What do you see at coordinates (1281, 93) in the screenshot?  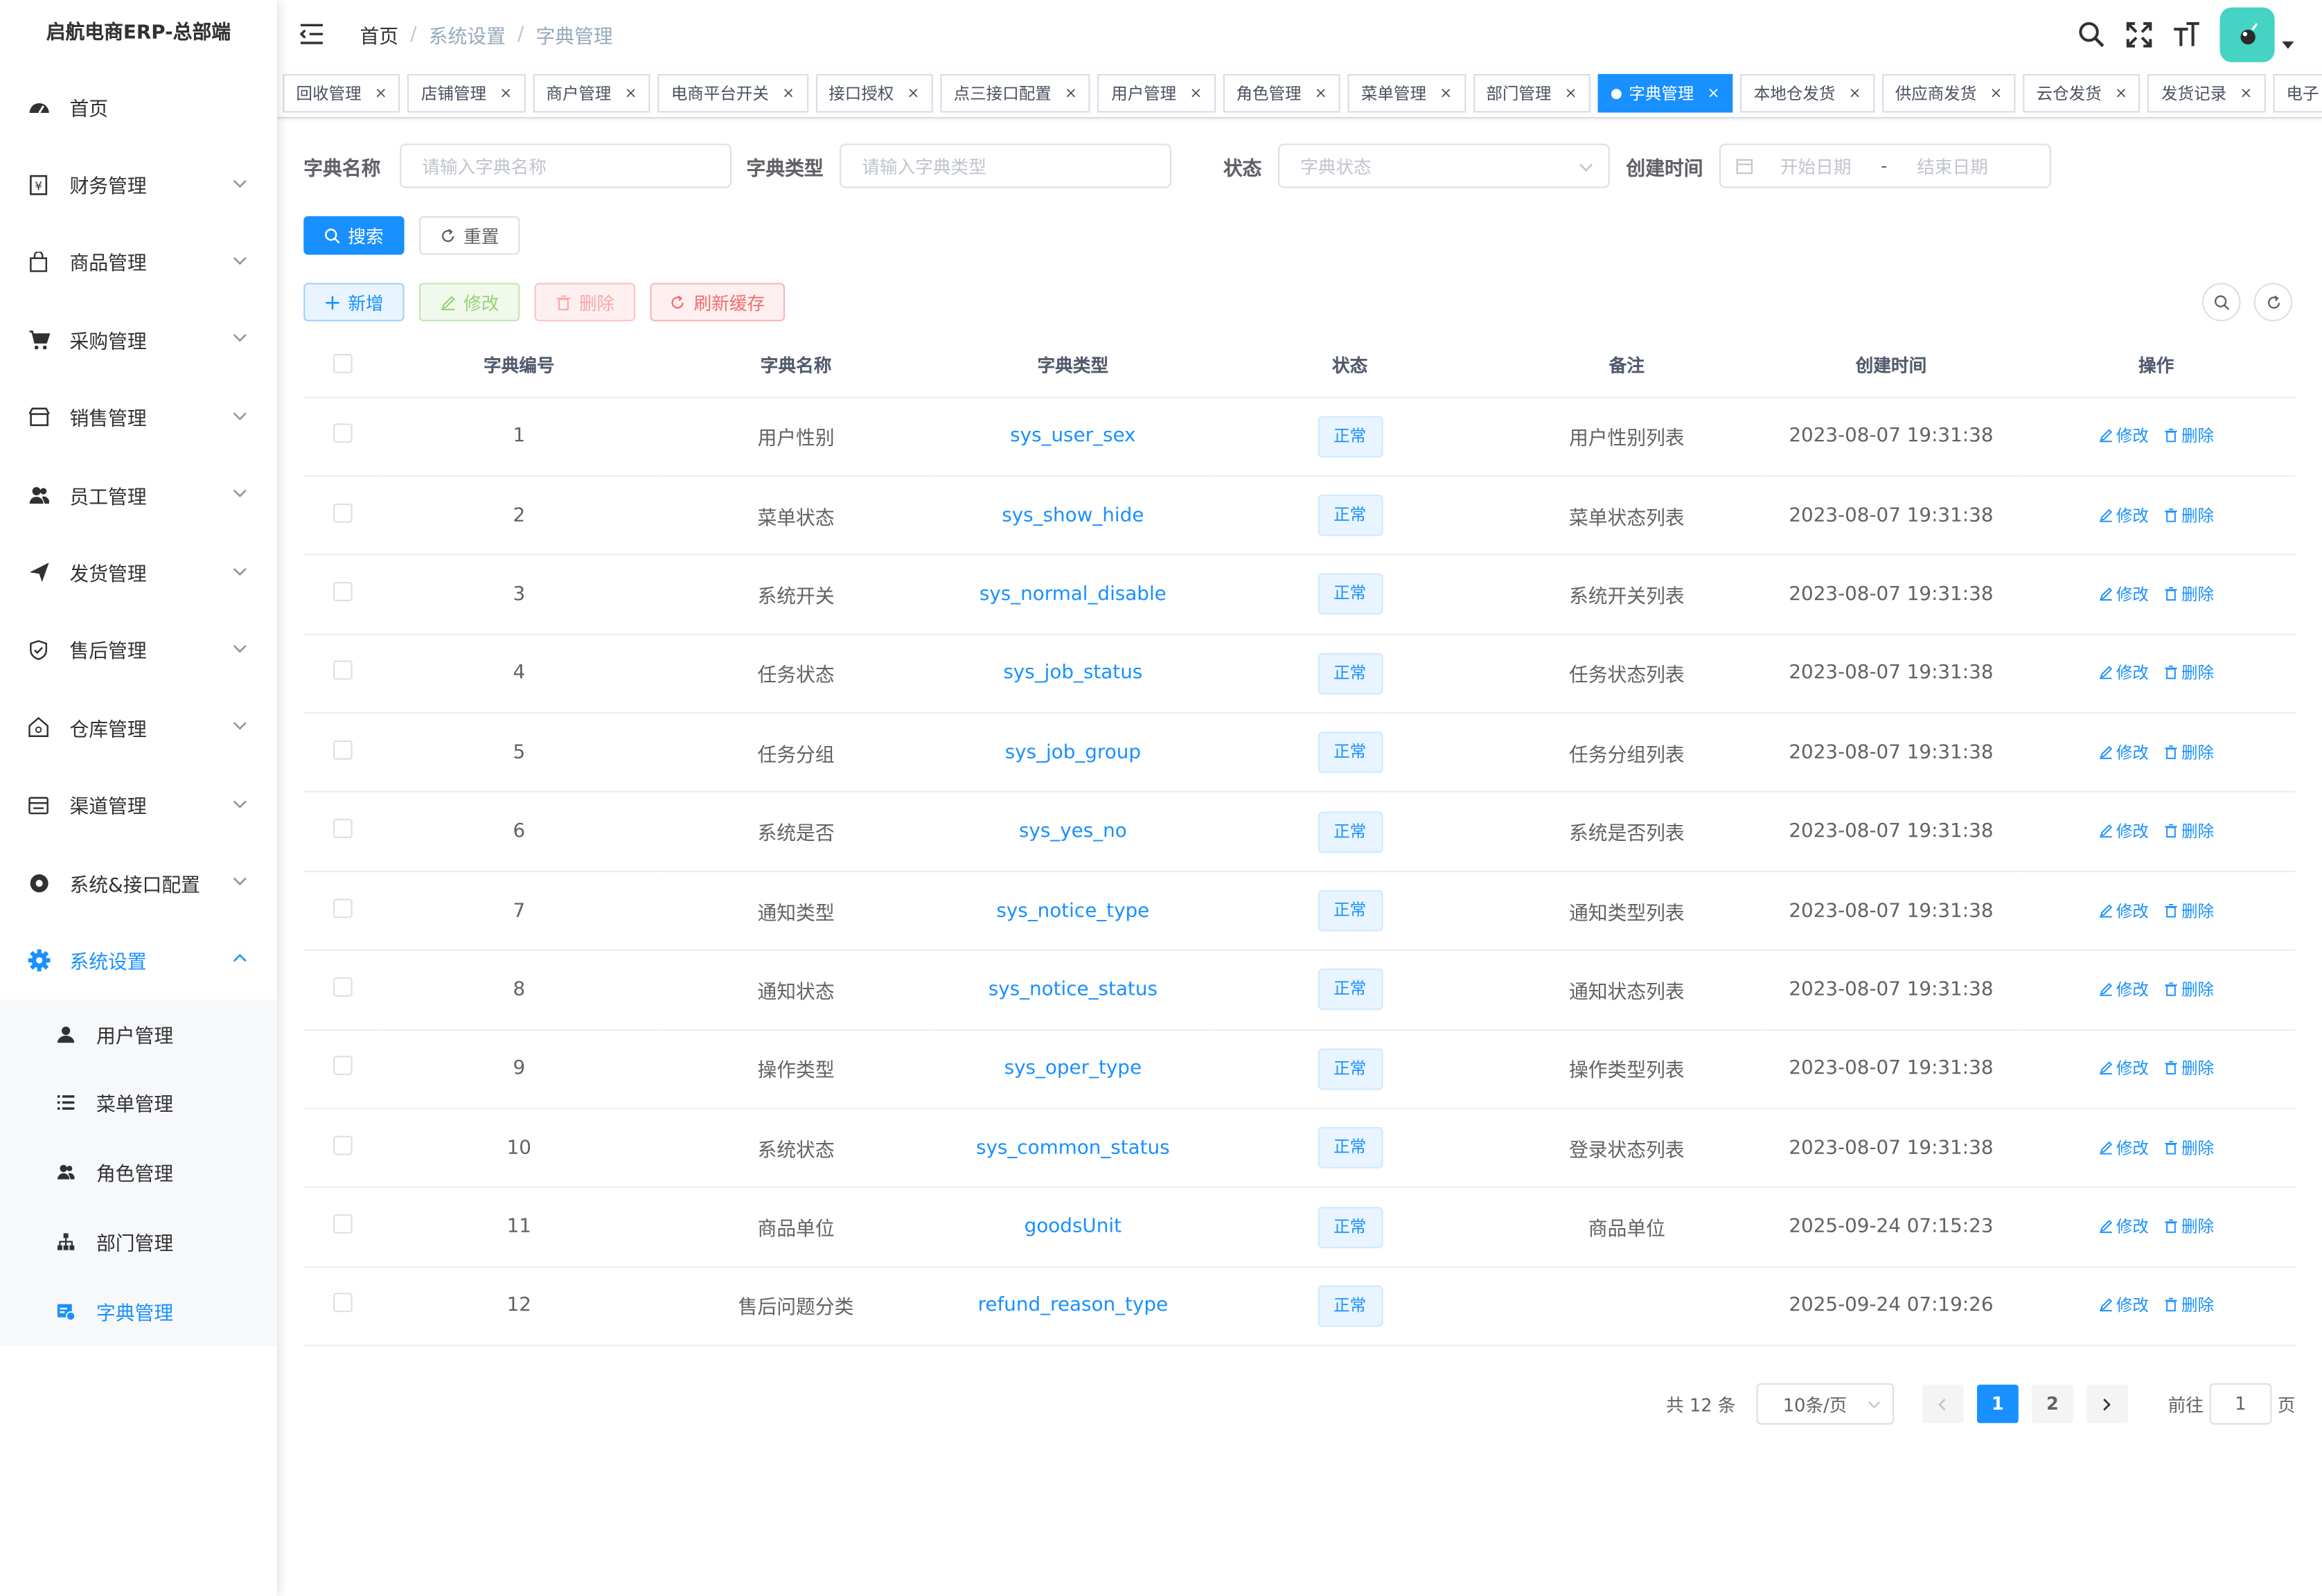 I see `tag-item: 角色管理 ×` at bounding box center [1281, 93].